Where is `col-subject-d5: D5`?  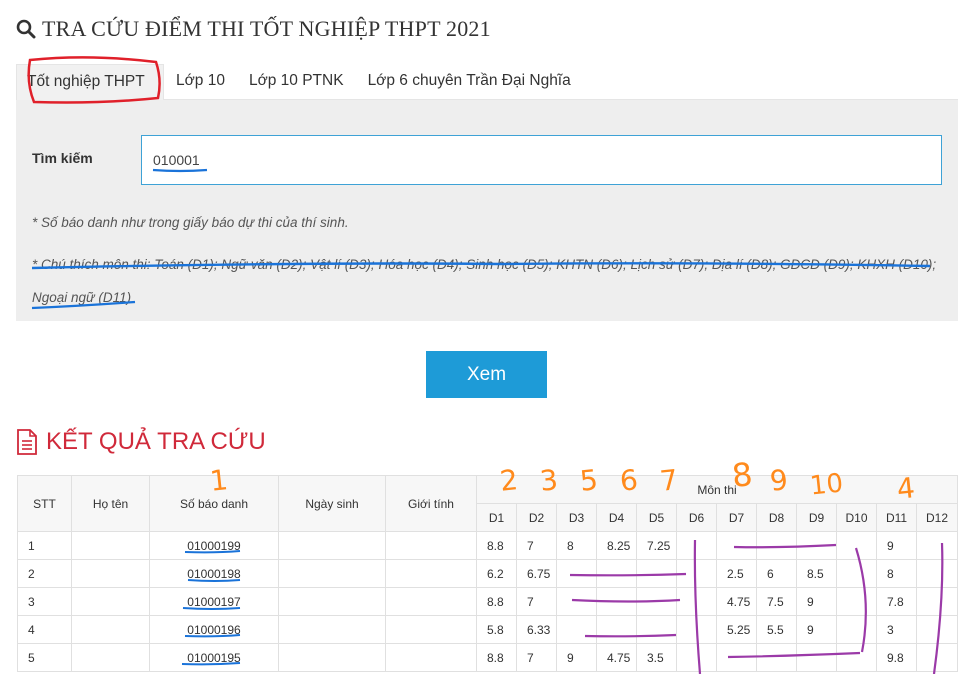 col-subject-d5: D5 is located at coordinates (656, 517).